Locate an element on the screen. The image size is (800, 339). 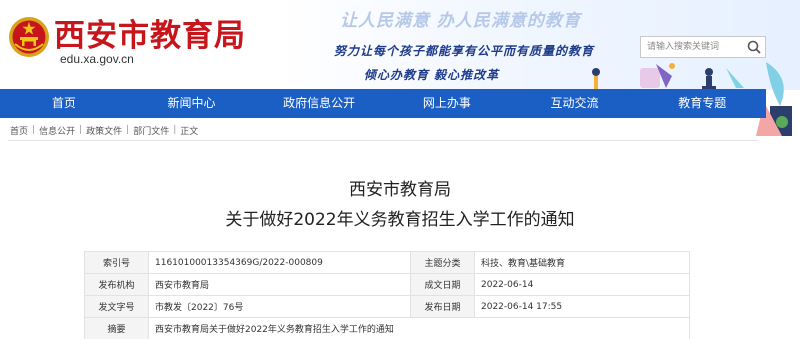
search-input is located at coordinates (693, 47).